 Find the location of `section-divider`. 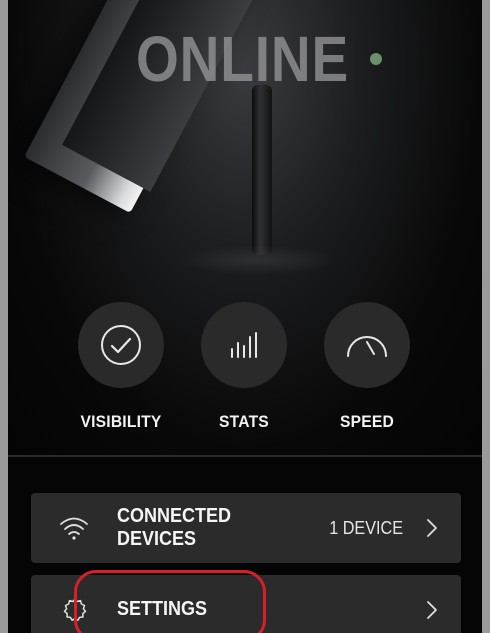

section-divider is located at coordinates (245, 456).